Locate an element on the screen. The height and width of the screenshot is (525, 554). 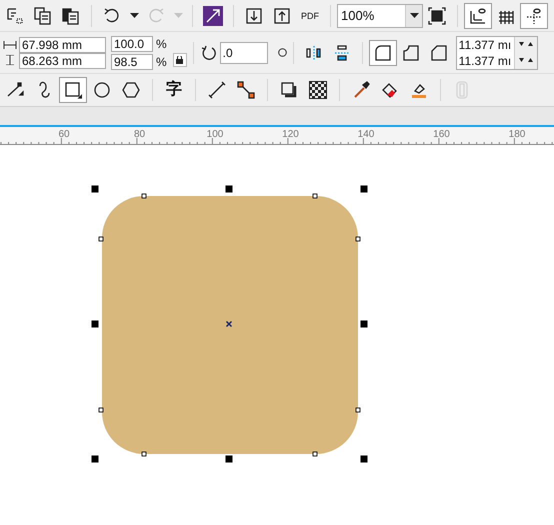
rotation-field: .0 is located at coordinates (244, 53).